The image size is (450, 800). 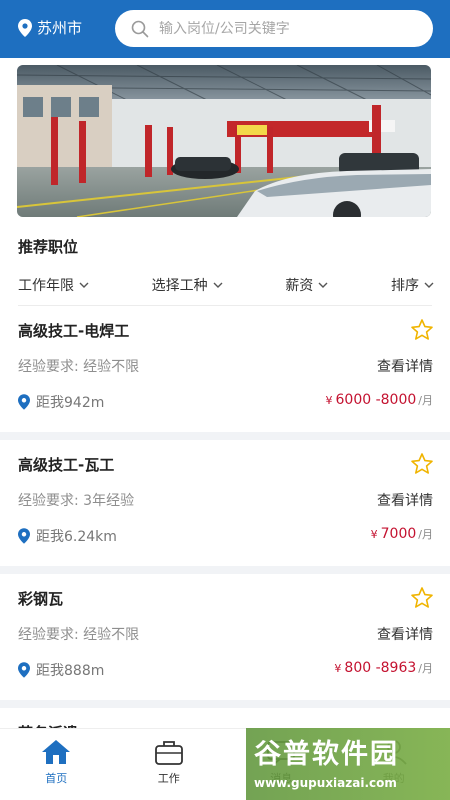 I want to click on distance: 距我942m, so click(x=61, y=402).